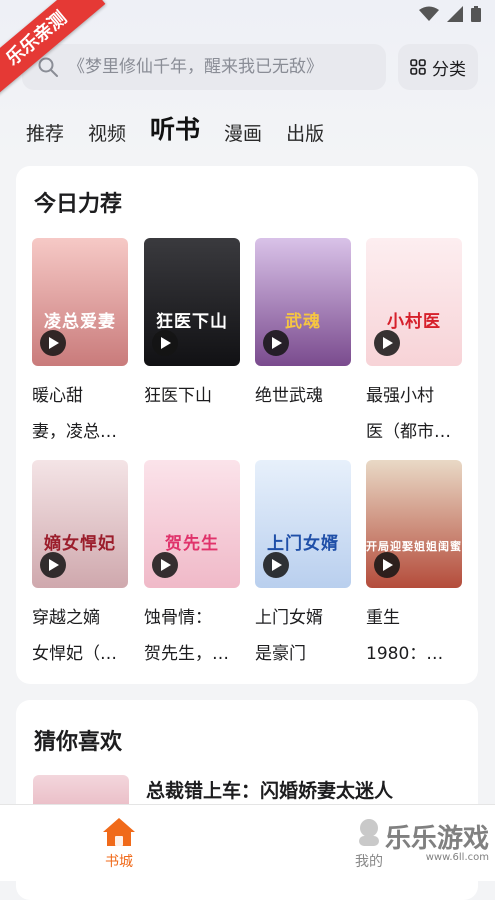 The width and height of the screenshot is (495, 900). Describe the element at coordinates (436, 839) in the screenshot. I see `watermark-main: 乐乐游戏` at that location.